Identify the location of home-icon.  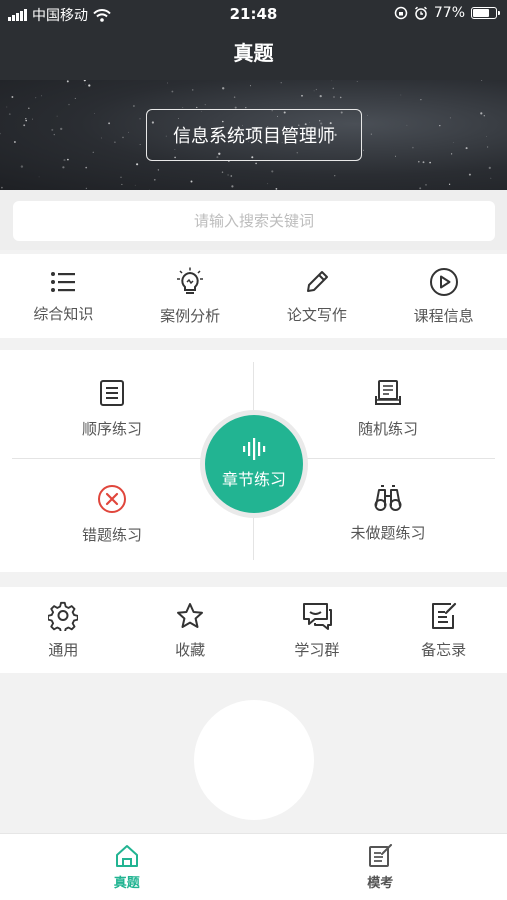
(126, 855).